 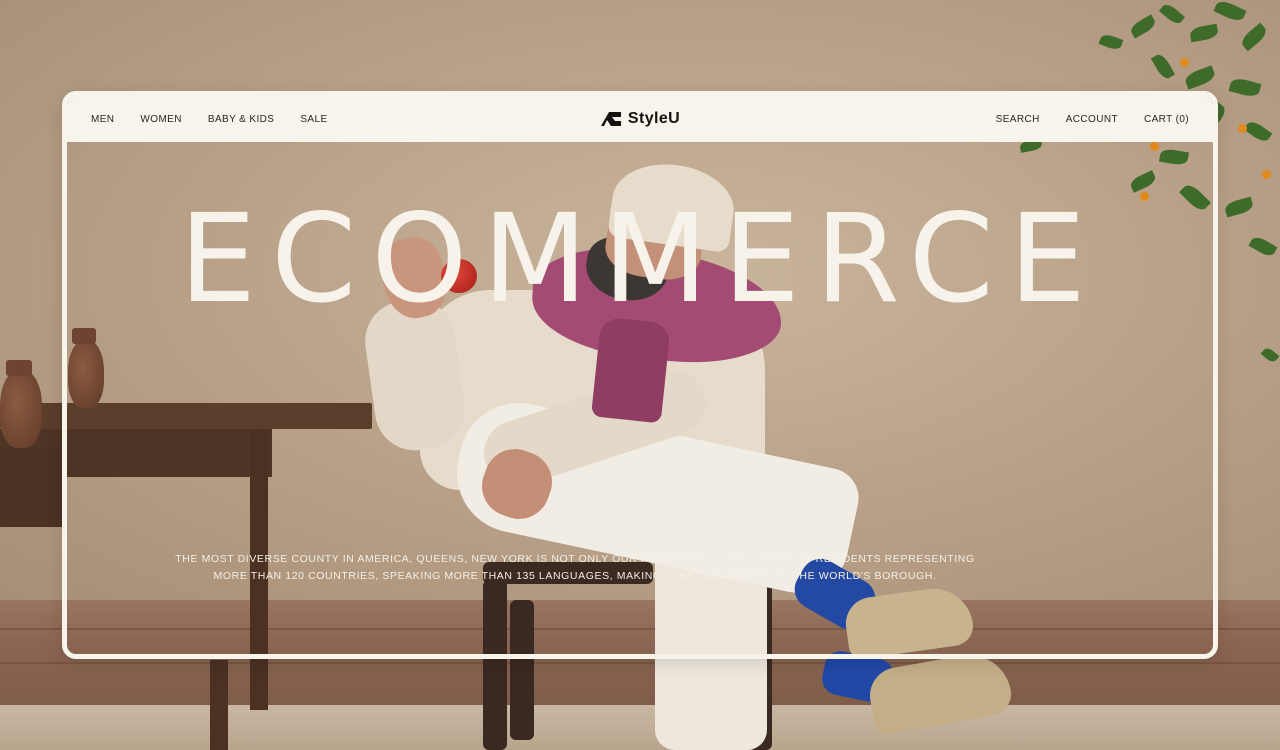 I want to click on nav-cart: CART (0), so click(x=1166, y=119).